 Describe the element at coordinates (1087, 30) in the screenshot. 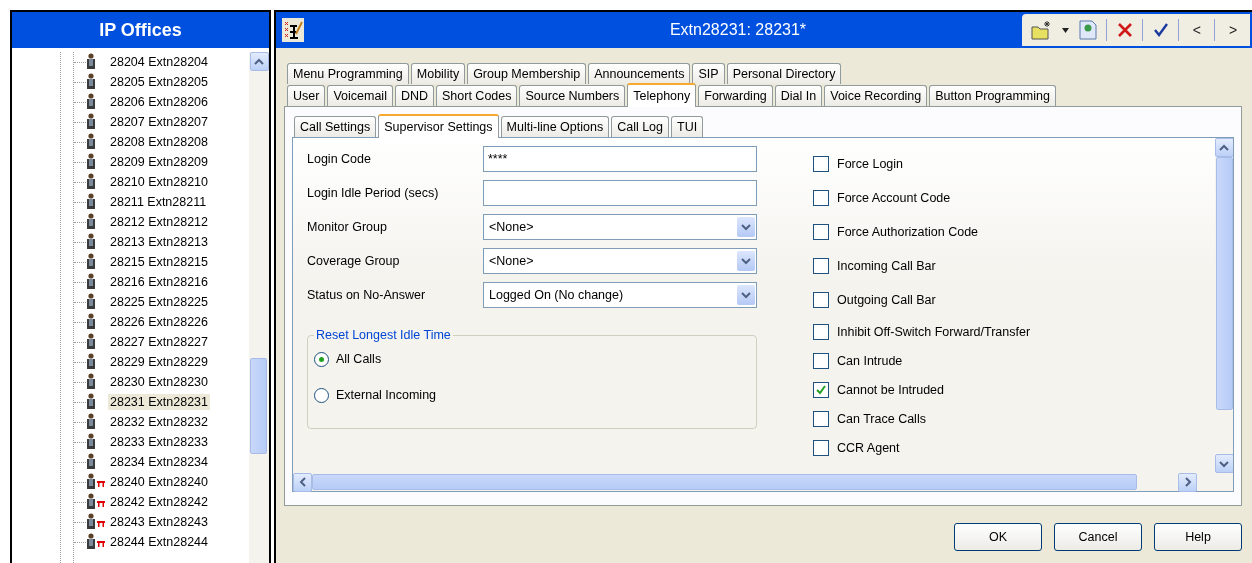

I see `document-icon` at that location.